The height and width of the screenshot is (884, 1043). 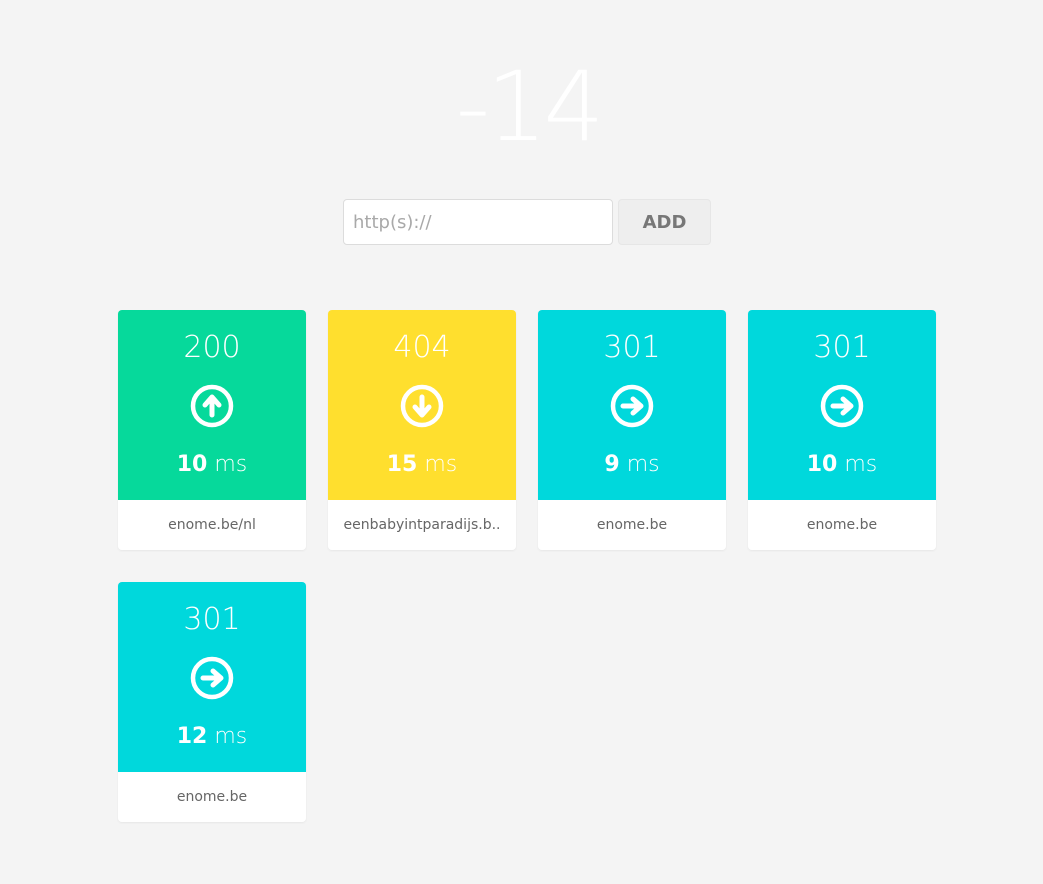 What do you see at coordinates (212, 525) in the screenshot?
I see `card-url: enome.be/nl` at bounding box center [212, 525].